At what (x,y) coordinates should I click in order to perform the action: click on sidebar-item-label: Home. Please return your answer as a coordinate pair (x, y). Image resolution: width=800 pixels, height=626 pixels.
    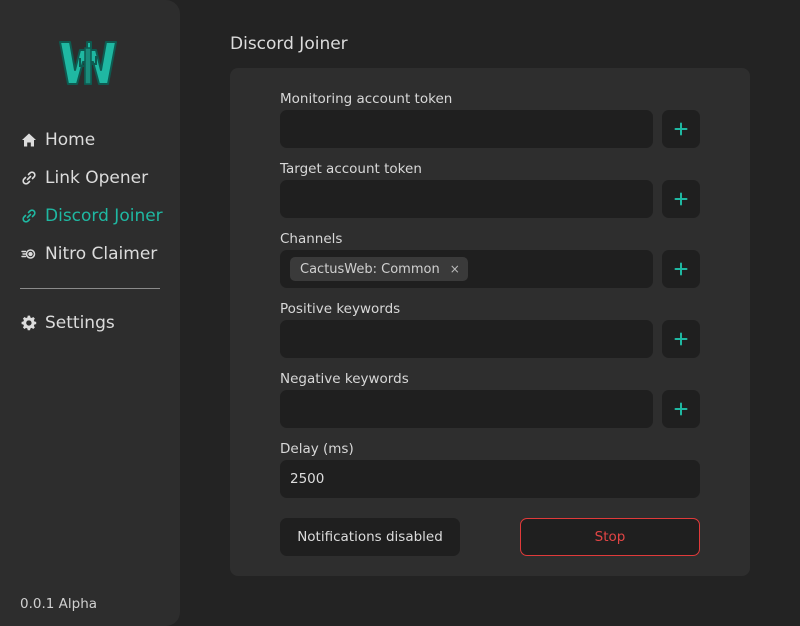
    Looking at the image, I should click on (70, 140).